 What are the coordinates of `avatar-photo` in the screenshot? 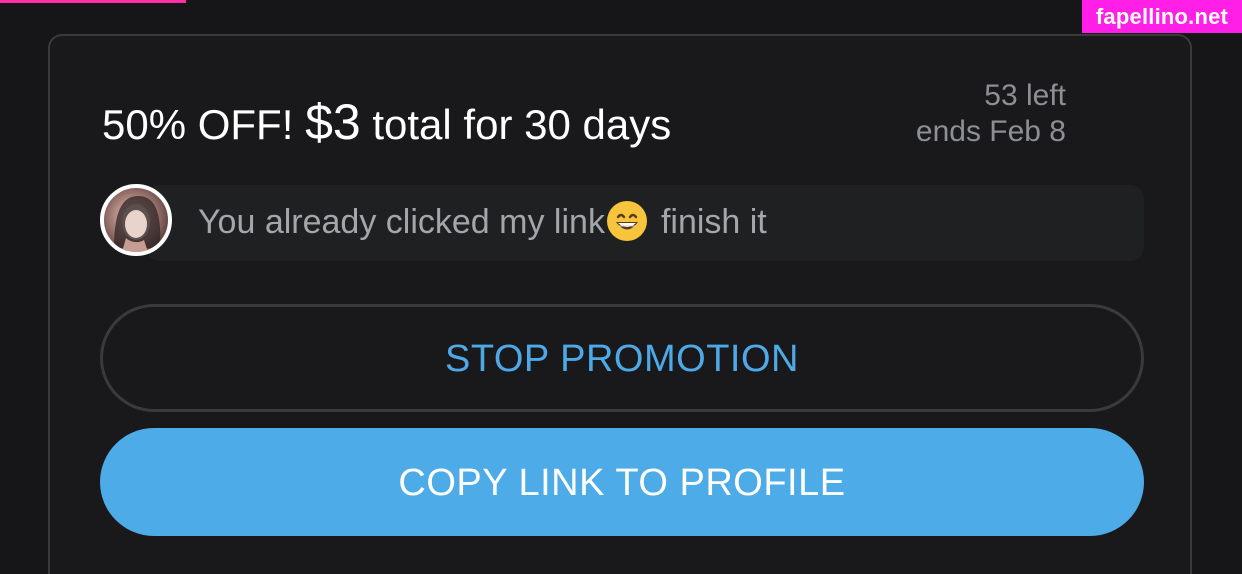 It's located at (137, 224).